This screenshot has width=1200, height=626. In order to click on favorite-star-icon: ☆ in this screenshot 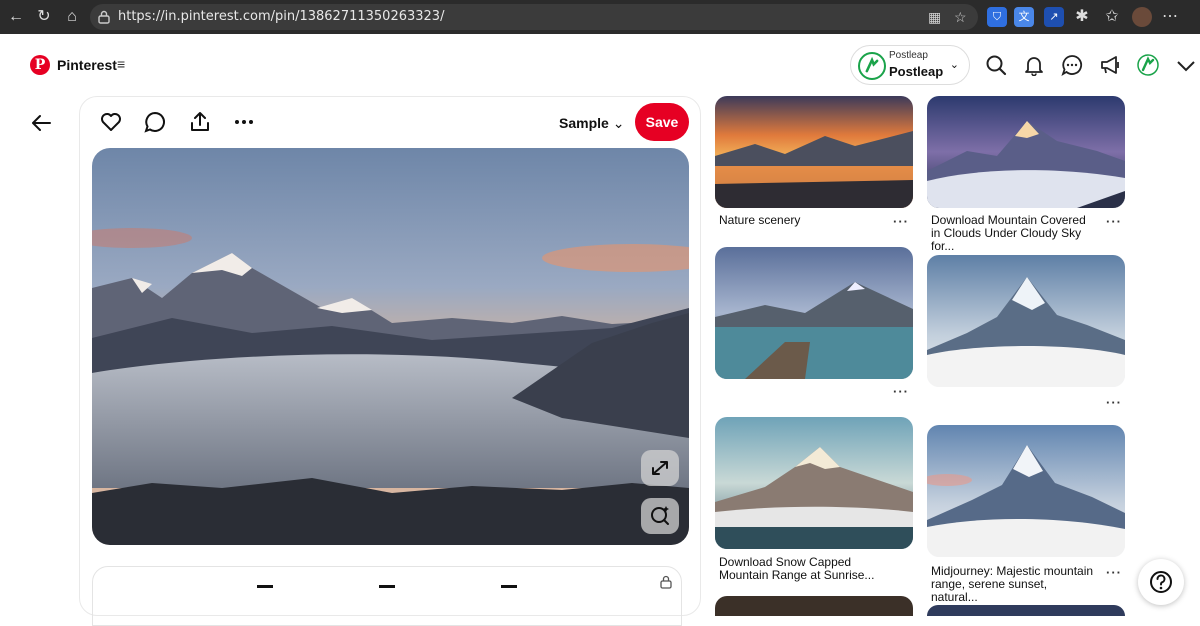, I will do `click(960, 17)`.